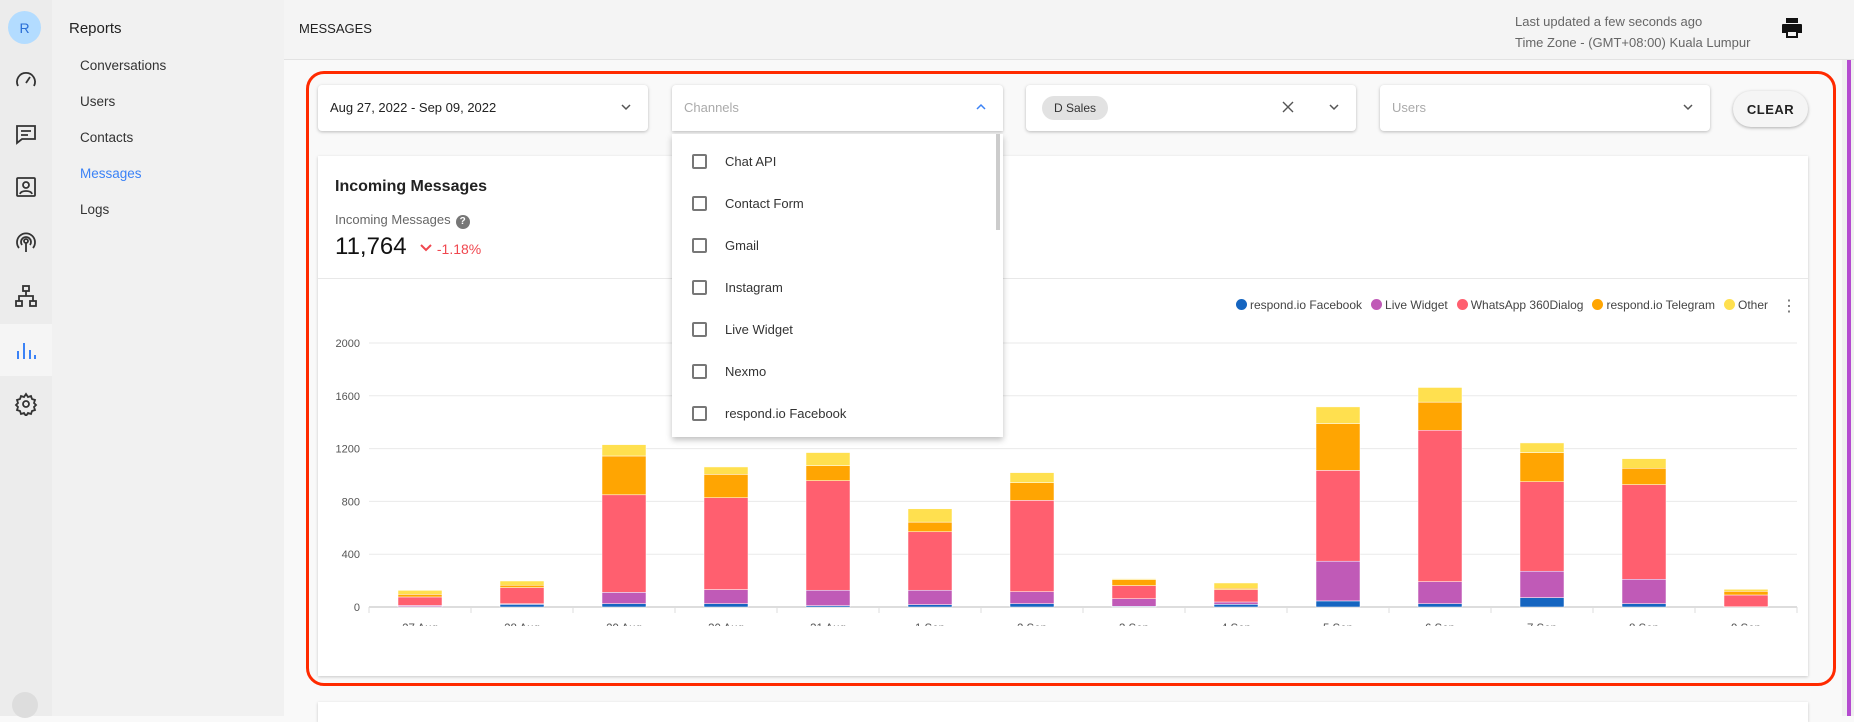  What do you see at coordinates (1032, 624) in the screenshot?
I see `x-tick-label: 2 Sep` at bounding box center [1032, 624].